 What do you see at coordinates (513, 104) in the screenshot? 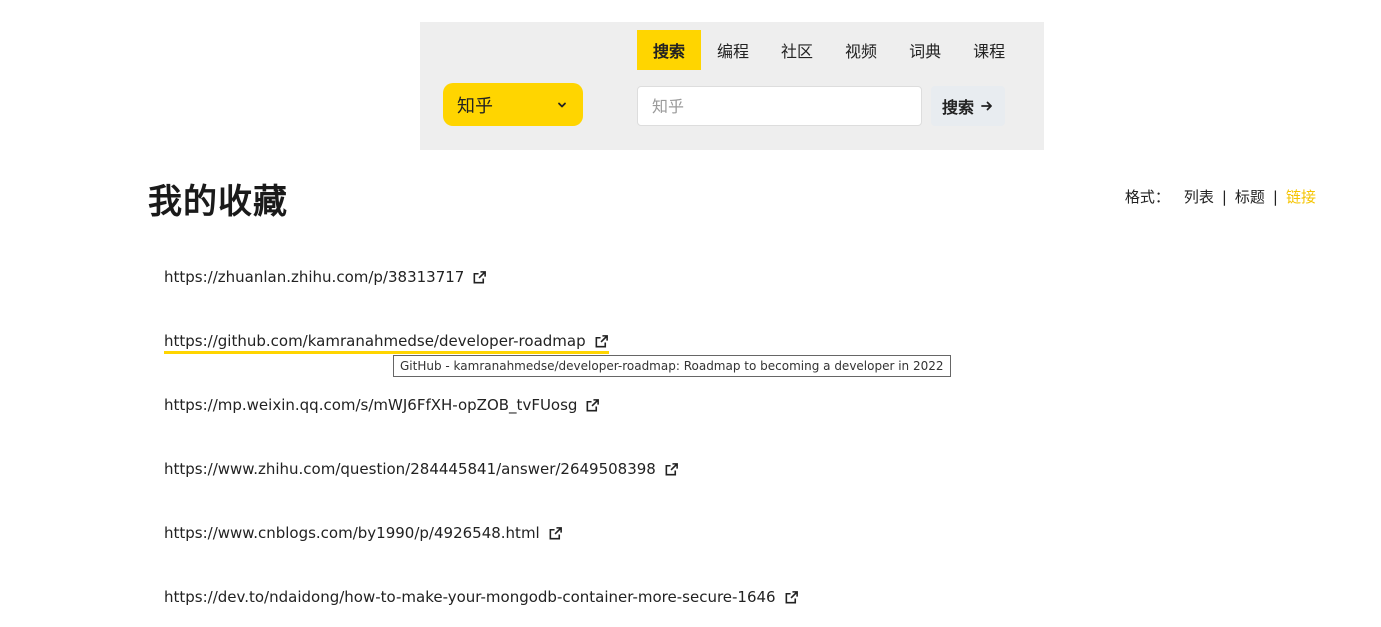
I see `search-engine-select: 知乎` at bounding box center [513, 104].